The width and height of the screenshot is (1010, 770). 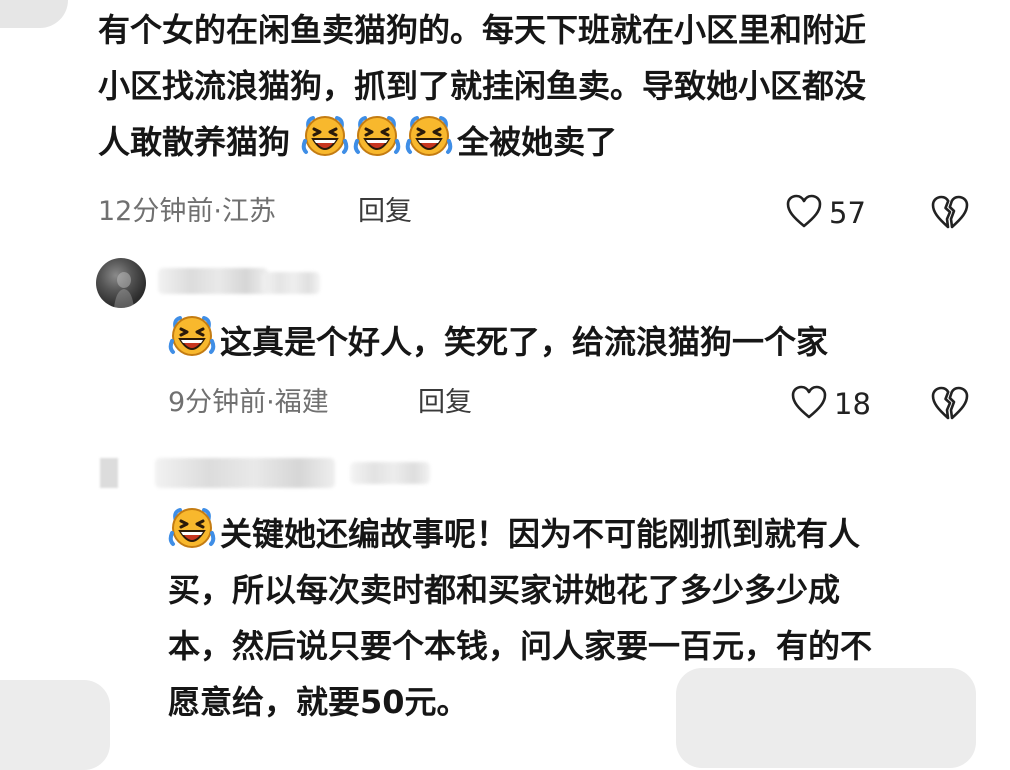 I want to click on comment-2-text: 这真是个好人，笑死了，给流浪猫狗一个家, so click(x=498, y=342).